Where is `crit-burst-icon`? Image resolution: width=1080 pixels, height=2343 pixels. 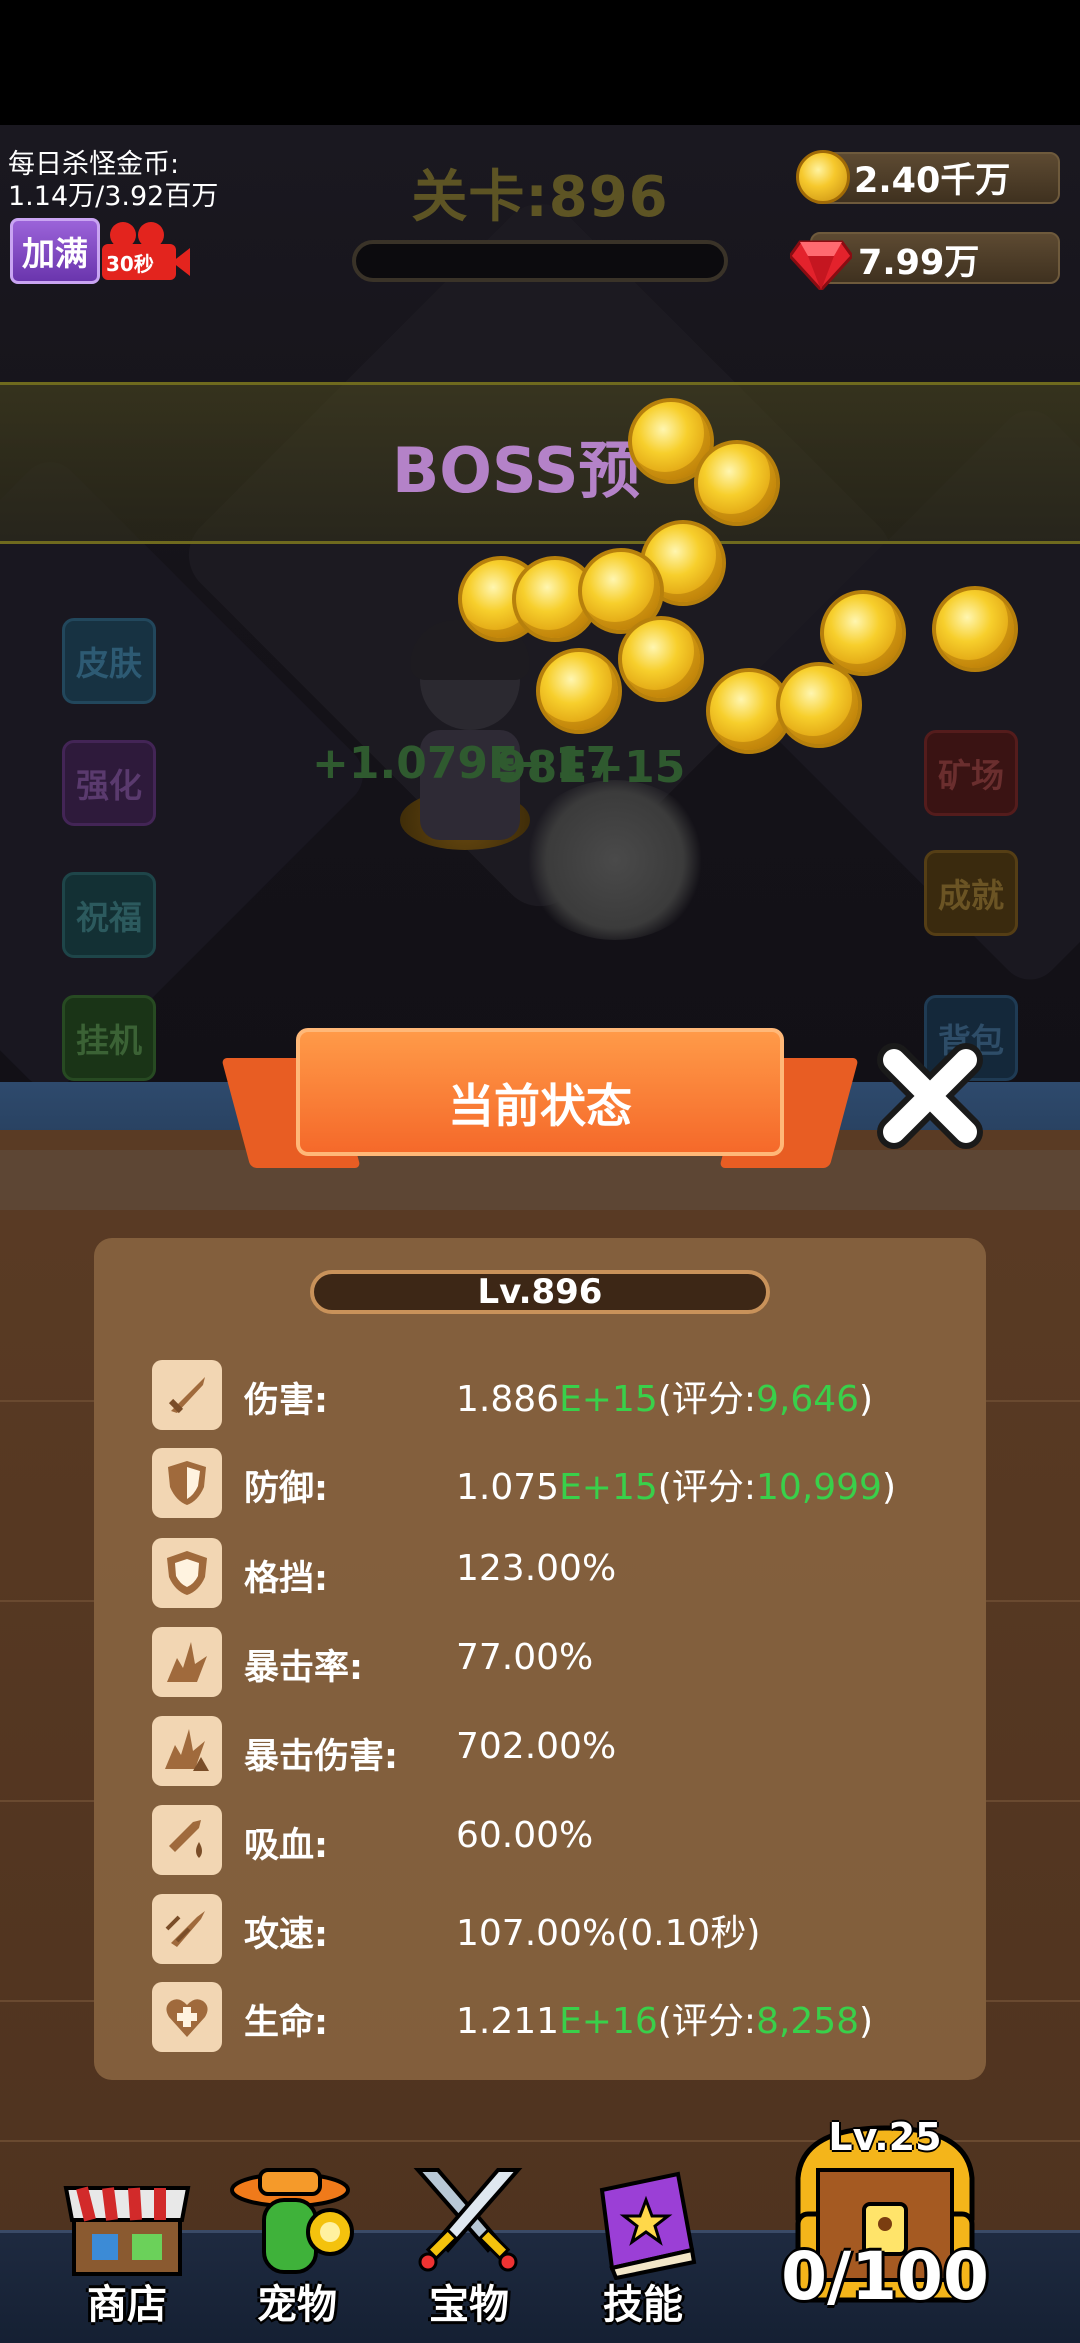
crit-burst-icon is located at coordinates (187, 1662).